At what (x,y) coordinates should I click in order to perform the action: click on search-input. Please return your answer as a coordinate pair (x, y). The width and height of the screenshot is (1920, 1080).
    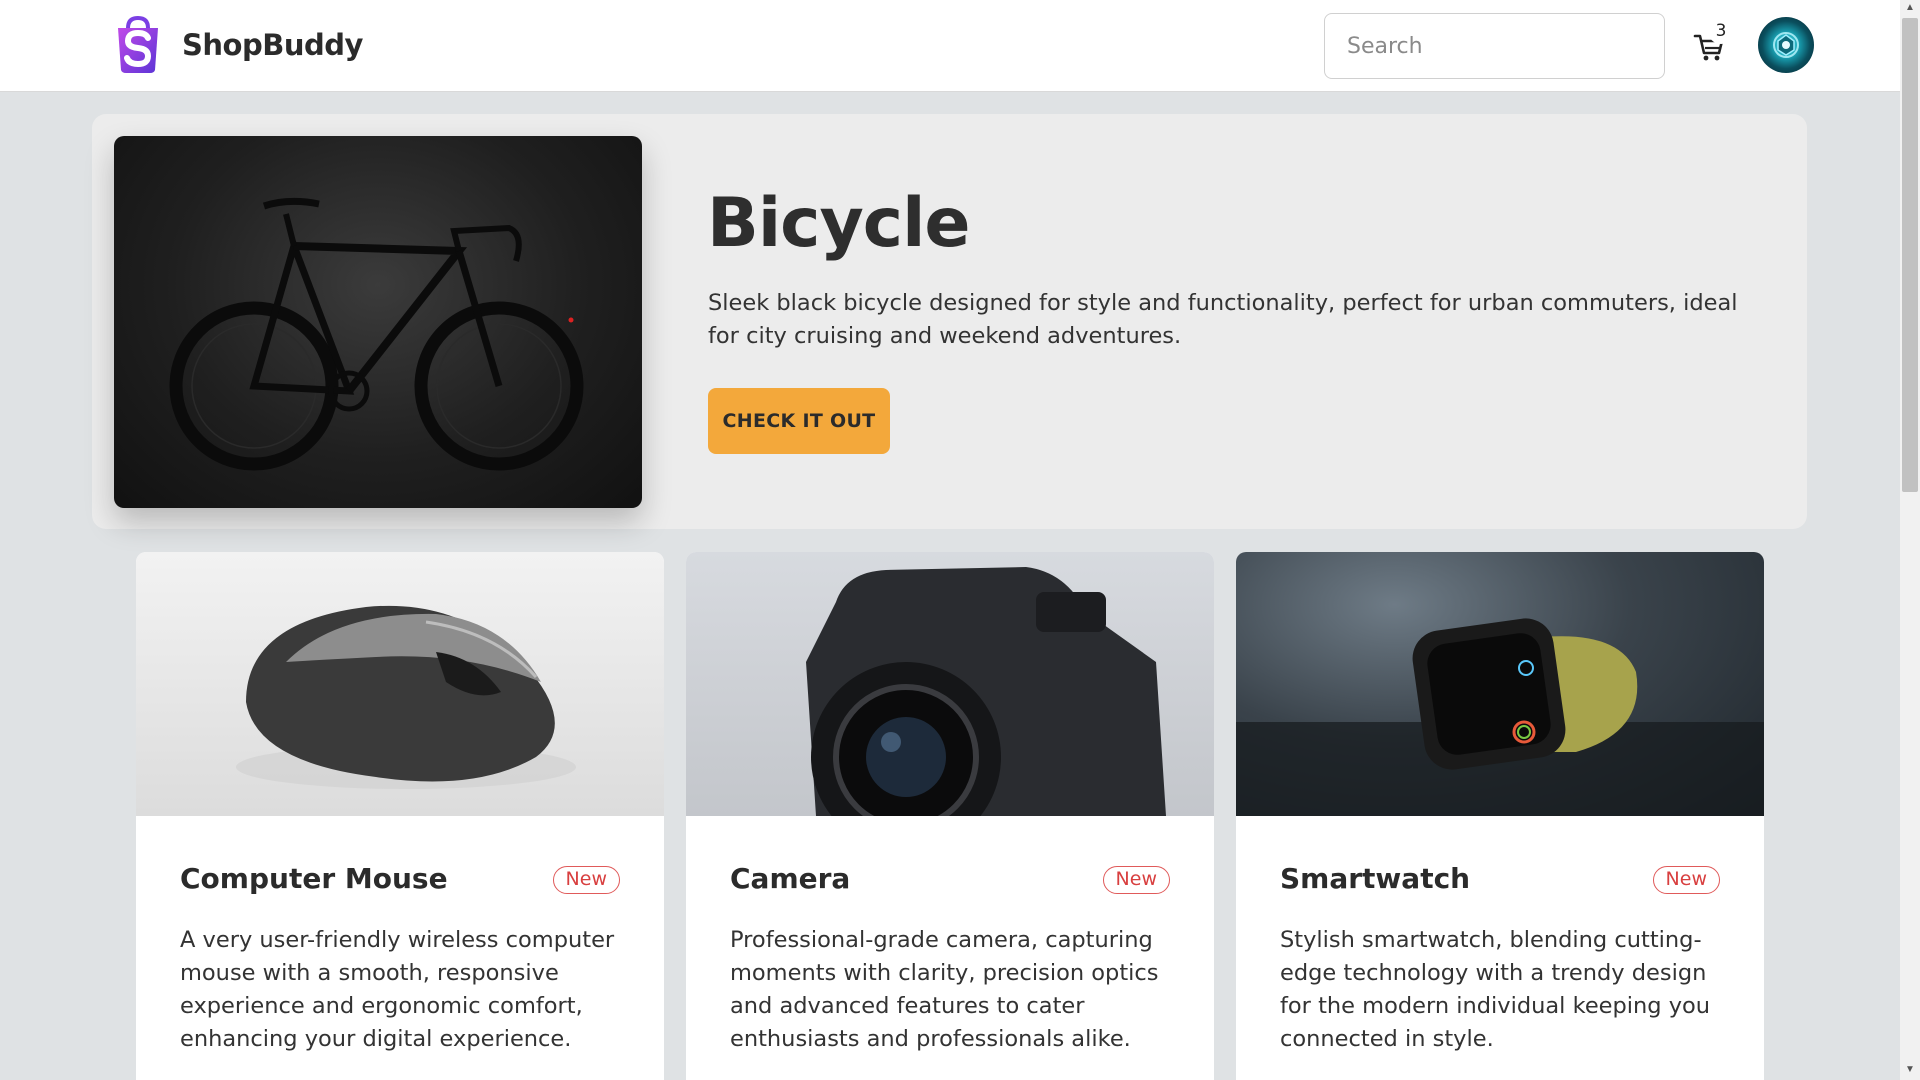
    Looking at the image, I should click on (1494, 46).